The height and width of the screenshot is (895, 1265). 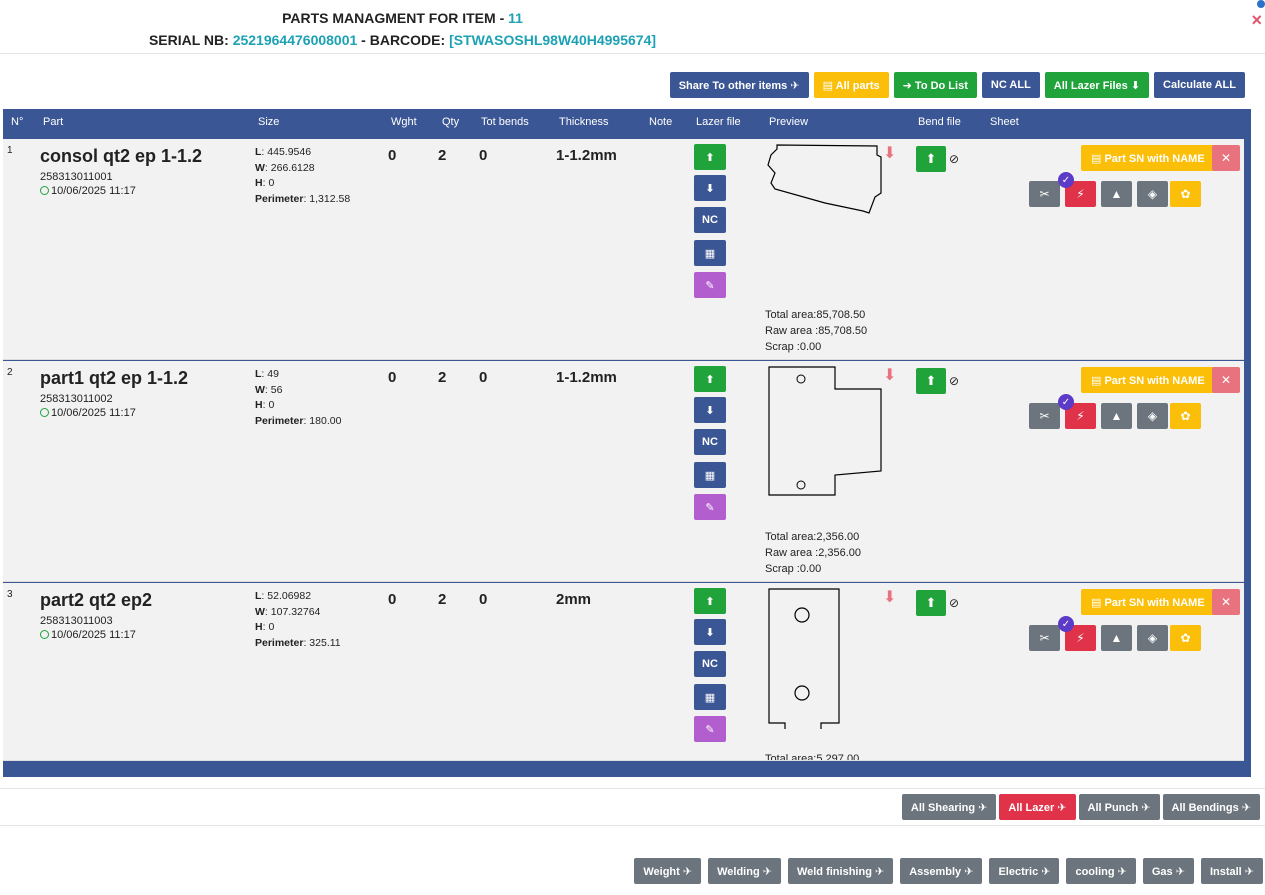 What do you see at coordinates (739, 85) in the screenshot?
I see `share-button: Share To other items ✈` at bounding box center [739, 85].